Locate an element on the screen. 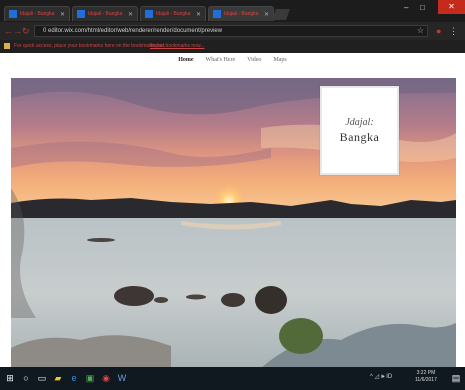  cortana-circle-icon: ○ is located at coordinates (26, 378).